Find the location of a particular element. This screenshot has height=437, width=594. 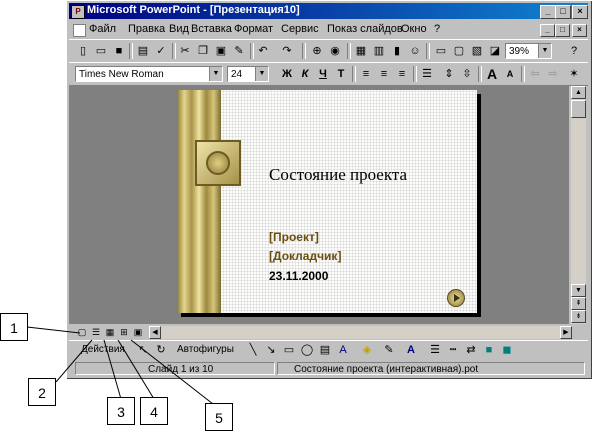

callout-leaders is located at coordinates (120, 365).